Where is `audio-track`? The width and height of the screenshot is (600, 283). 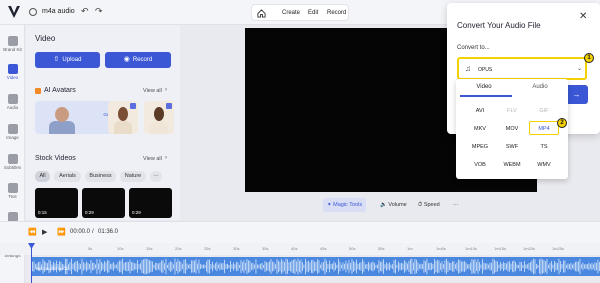
audio-track is located at coordinates (316, 266).